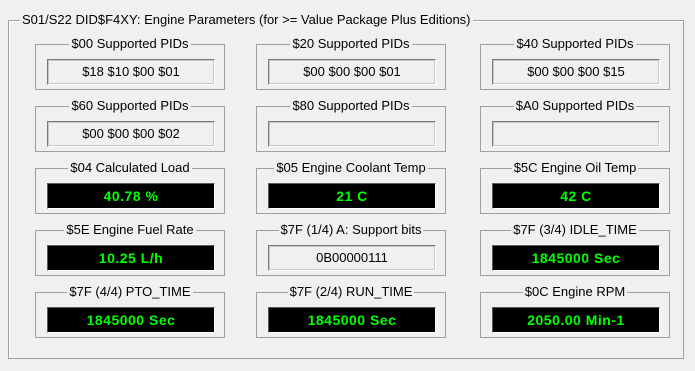  I want to click on param-group-title: $40 Supported PIDs, so click(575, 44).